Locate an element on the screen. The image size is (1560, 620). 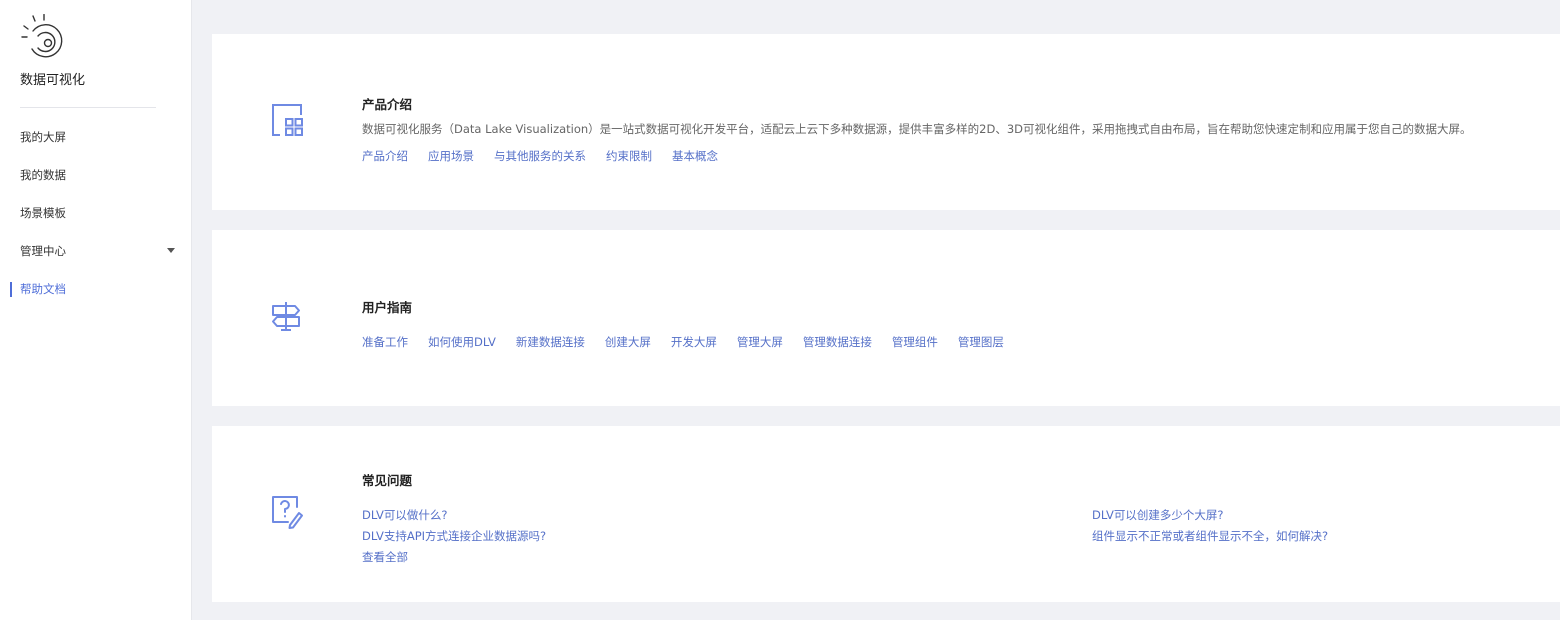
sidebar-item-my-data: 我的数据 is located at coordinates (102, 175).